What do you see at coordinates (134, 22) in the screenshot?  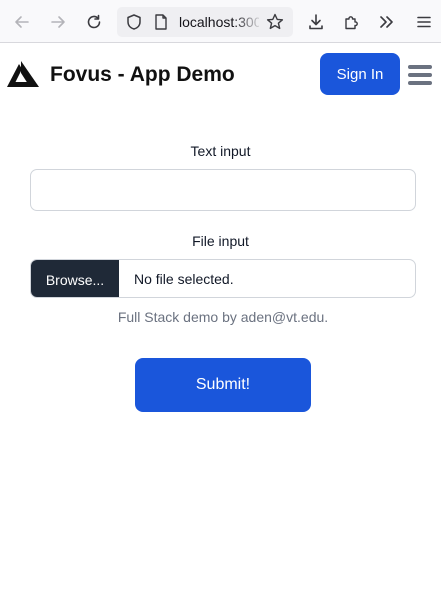 I see `shield-icon` at bounding box center [134, 22].